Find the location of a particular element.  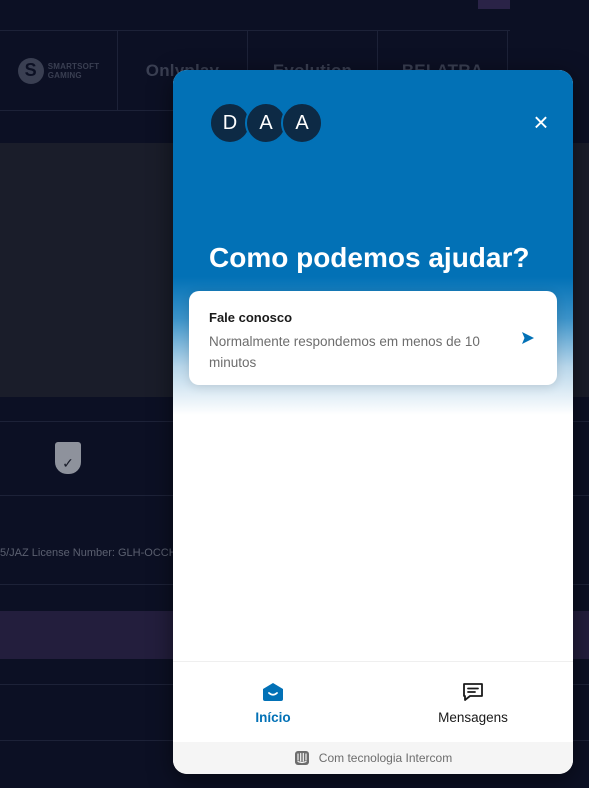

nav-messages-label: Mensagens is located at coordinates (473, 717).